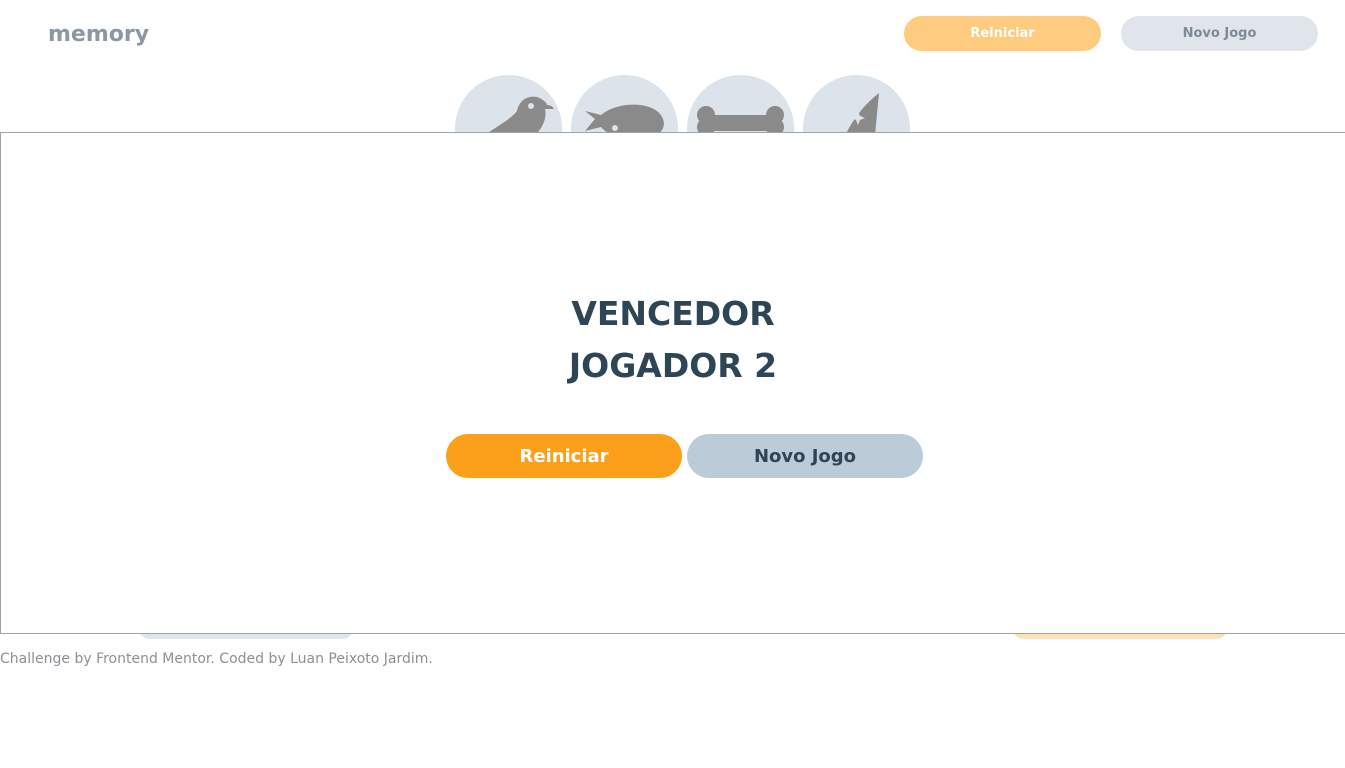  I want to click on header-restart-button: Reiniciar, so click(1002, 33).